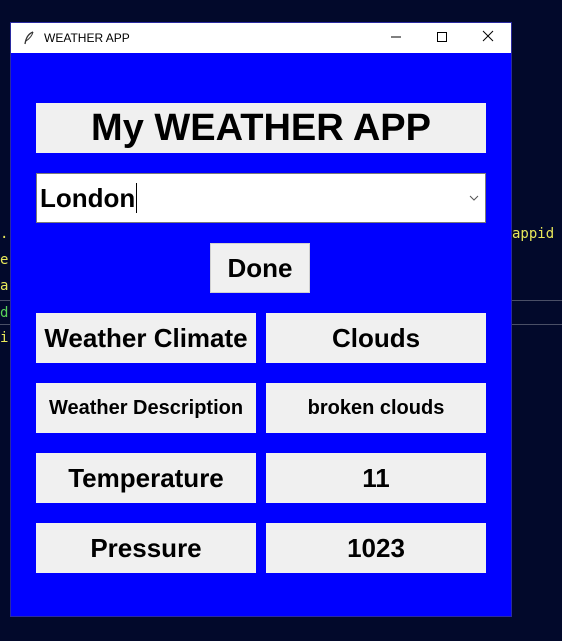  I want to click on pressure-label: Pressure, so click(146, 548).